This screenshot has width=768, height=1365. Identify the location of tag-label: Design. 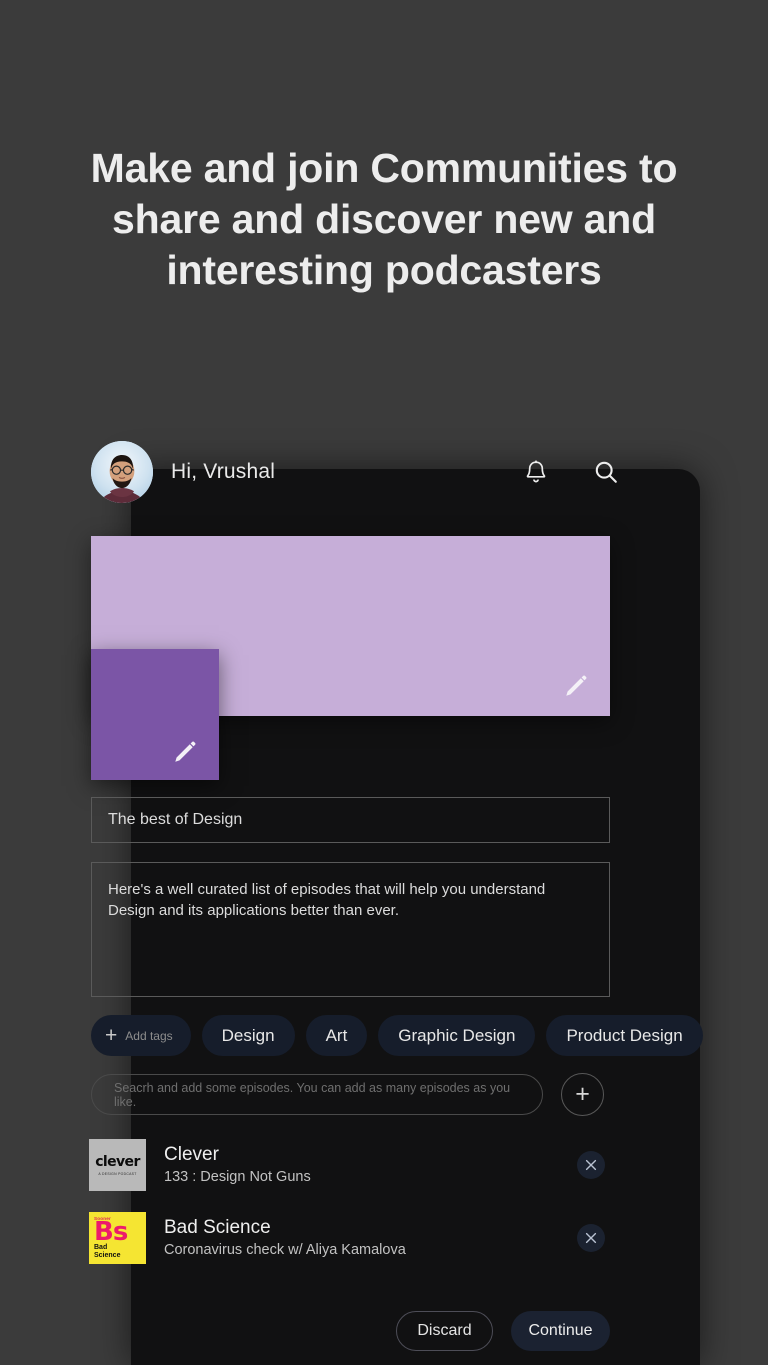
(248, 1035).